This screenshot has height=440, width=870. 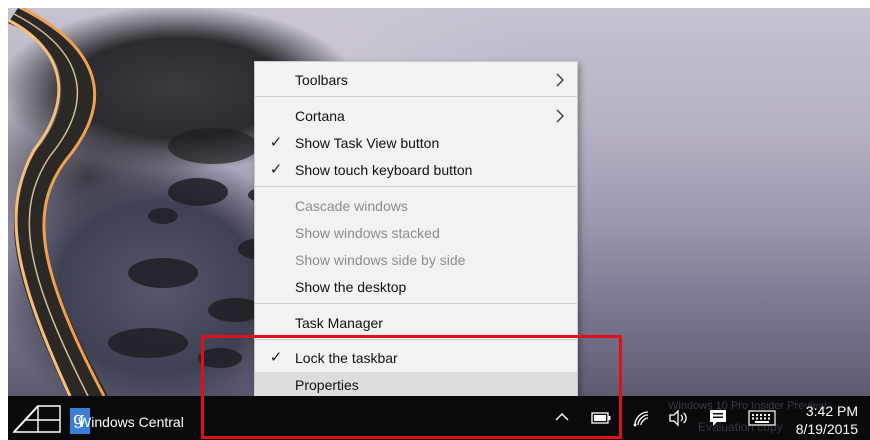 I want to click on menu-item-label: Lock the taskbar, so click(x=346, y=358).